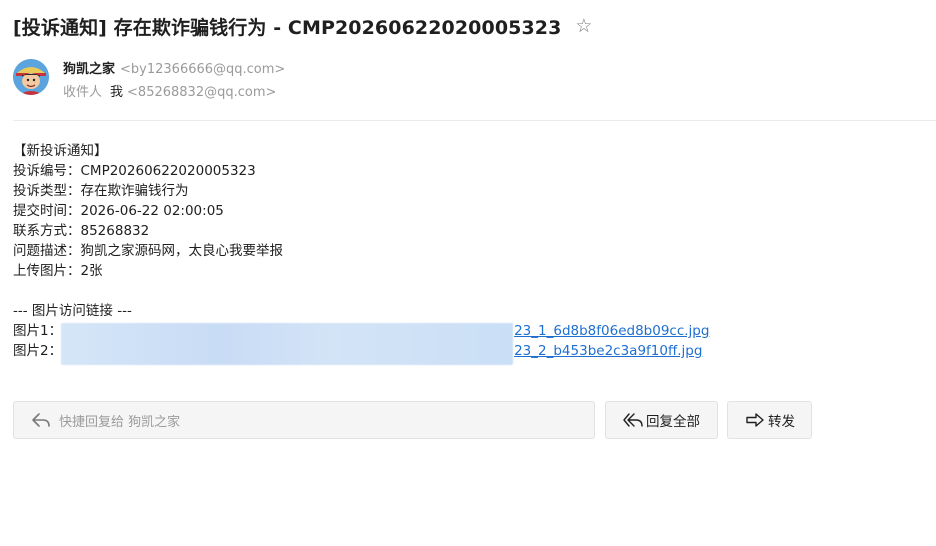  What do you see at coordinates (203, 69) in the screenshot?
I see `sender-email: <by12366666@qq.com>` at bounding box center [203, 69].